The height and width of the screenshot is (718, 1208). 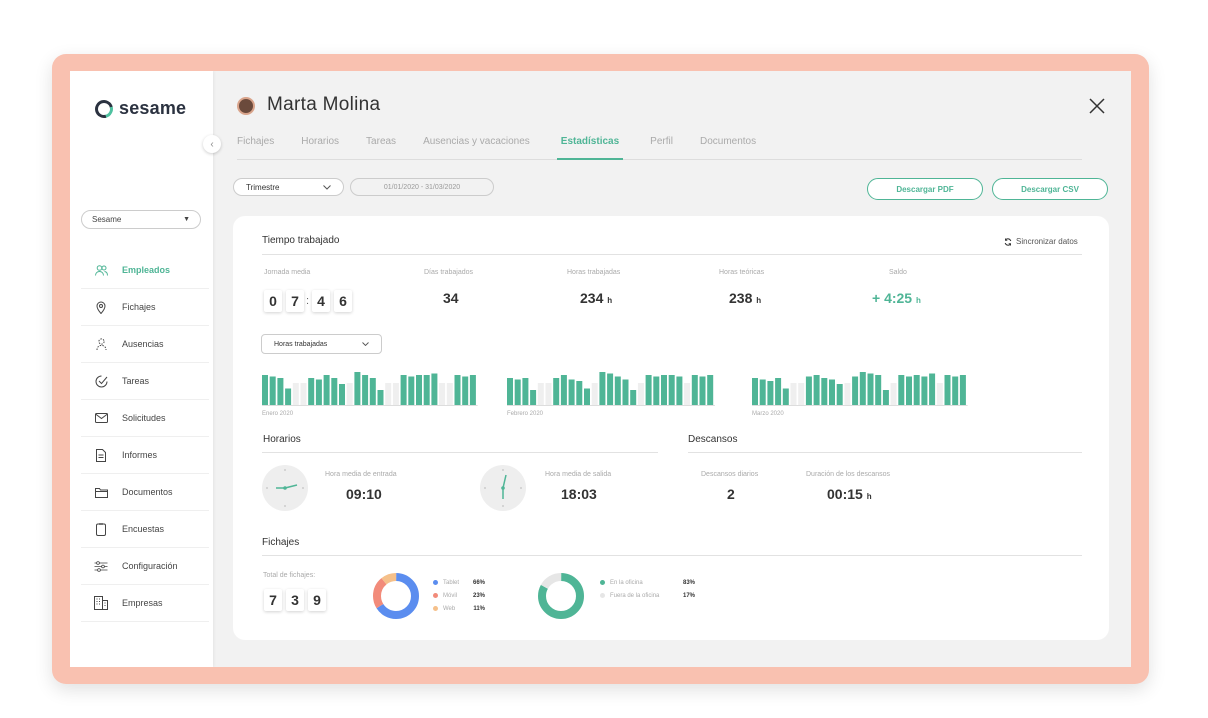 I want to click on tab-horarios: Horarios, so click(x=320, y=146).